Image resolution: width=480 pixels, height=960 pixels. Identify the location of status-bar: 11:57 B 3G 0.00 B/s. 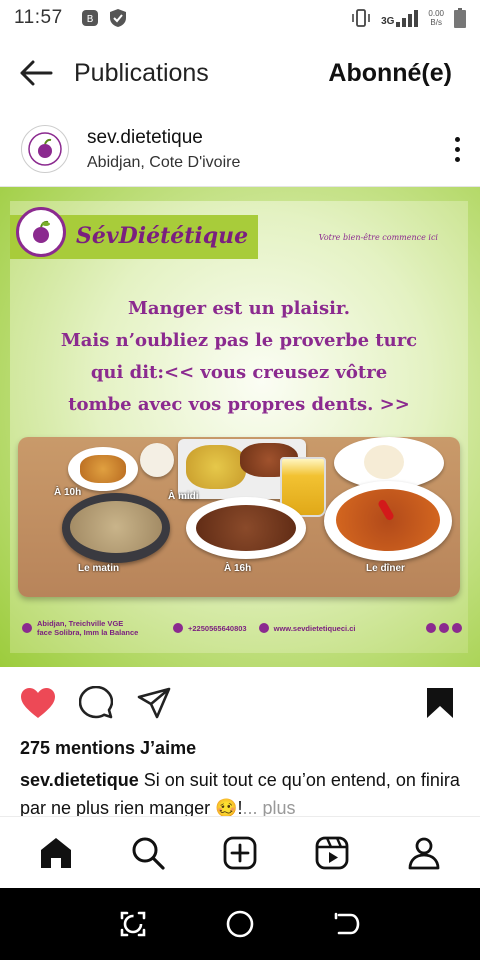
(240, 18).